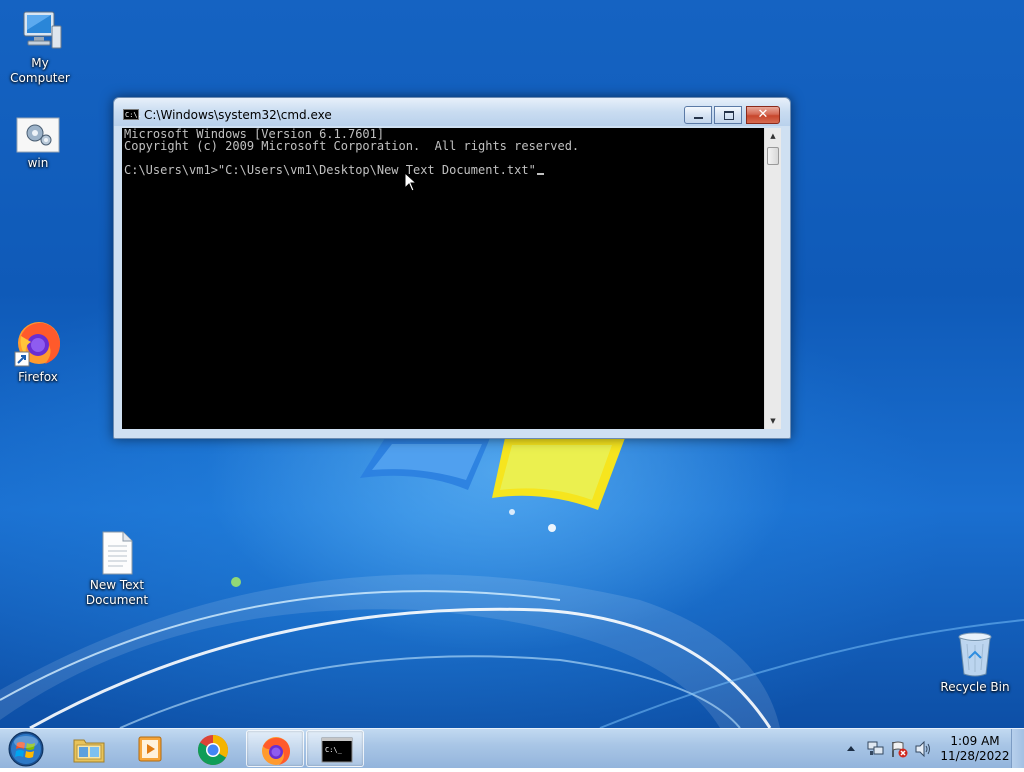  I want to click on taskbar-item-firefox, so click(275, 748).